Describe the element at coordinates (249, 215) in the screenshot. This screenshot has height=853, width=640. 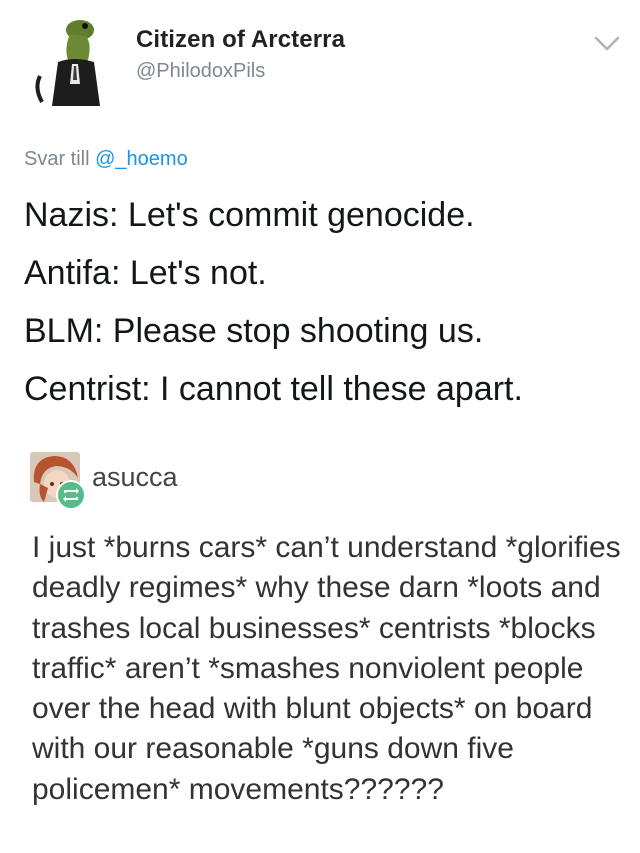
I see `tweet-line: Nazis: Let's commit genocide.` at that location.